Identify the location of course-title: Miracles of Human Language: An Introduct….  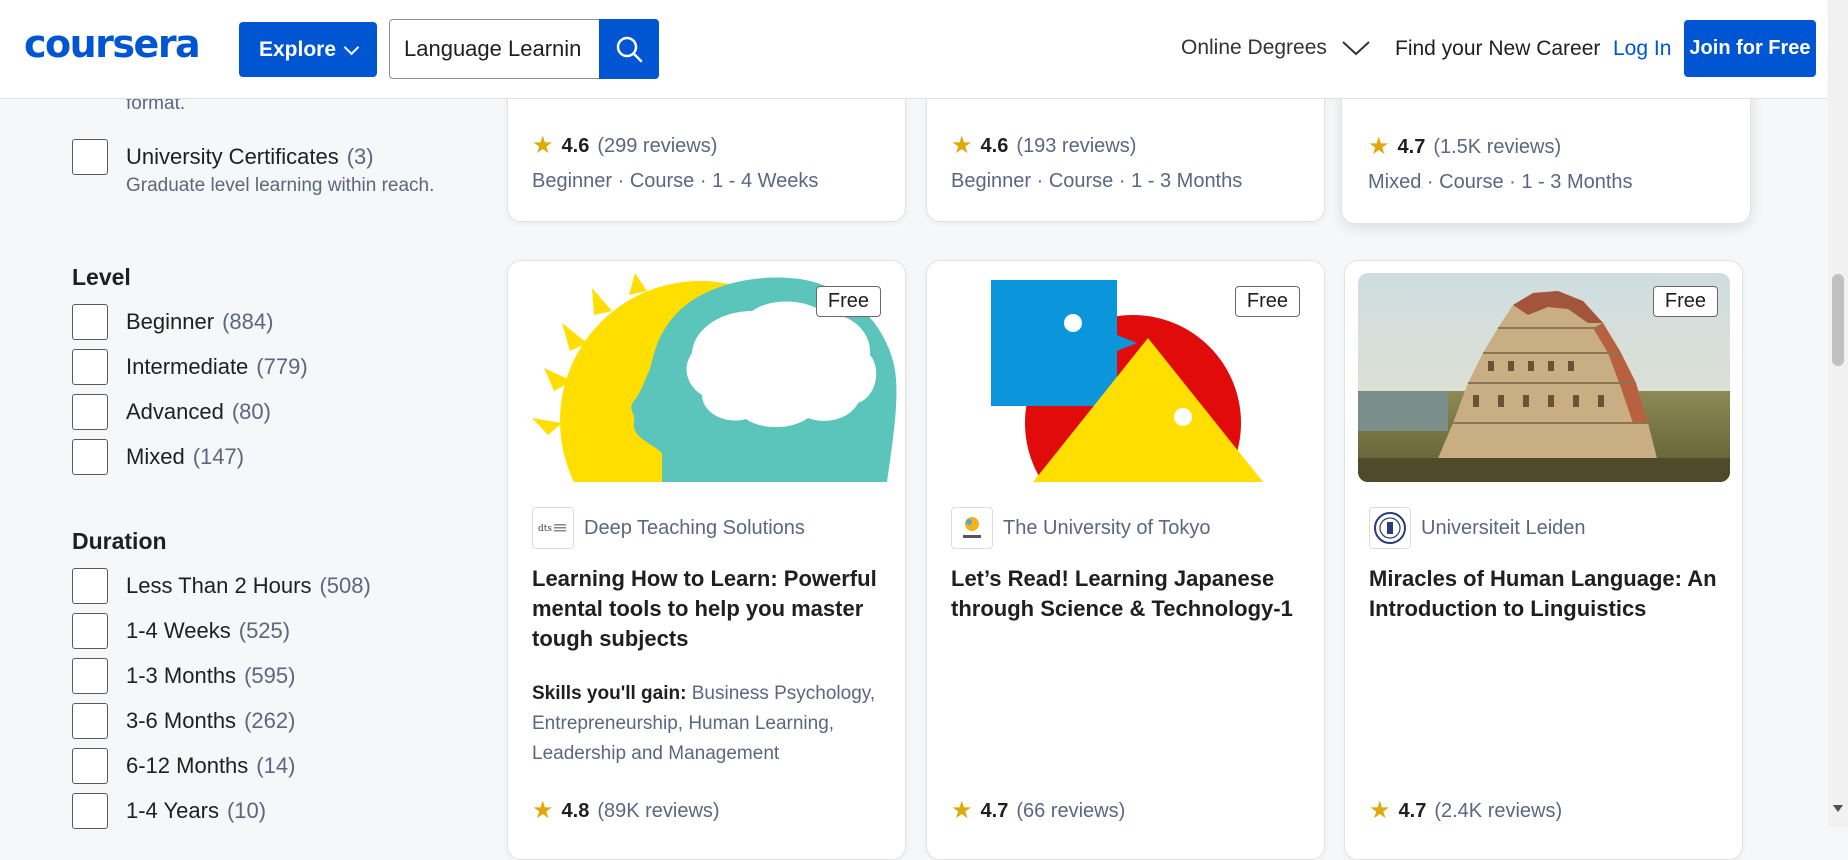
(1549, 594).